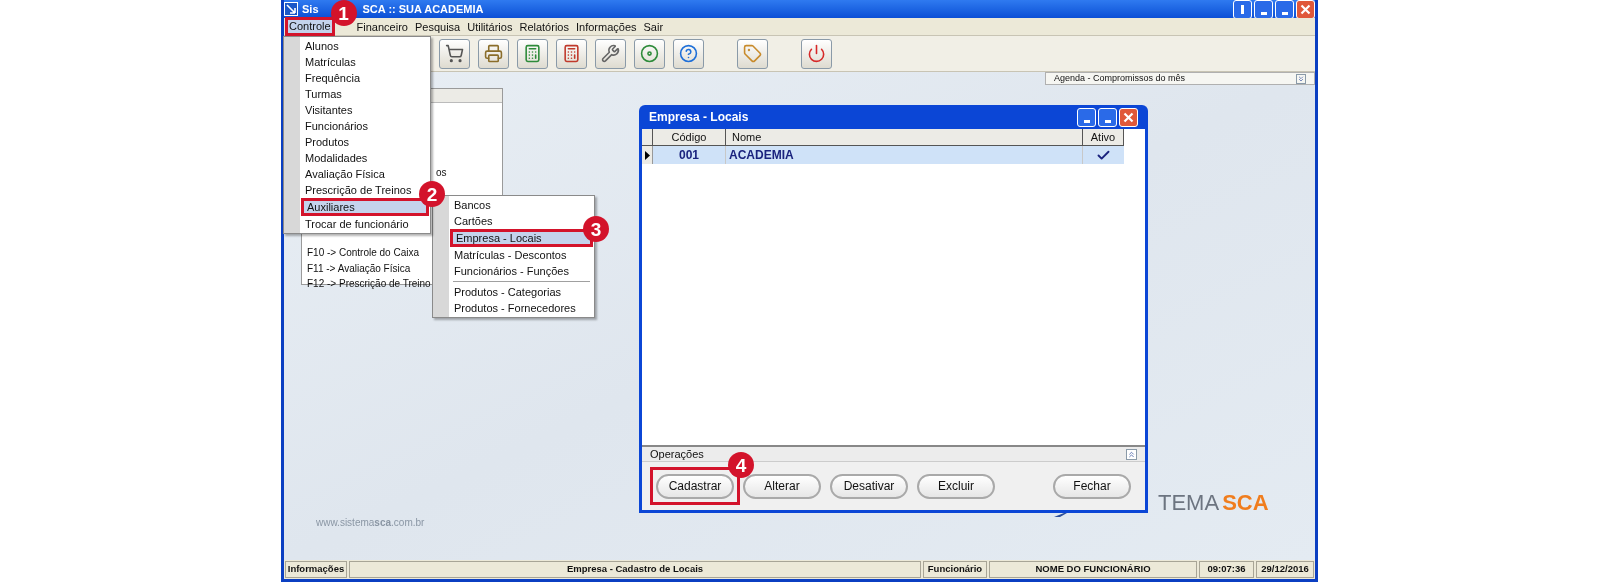 Image resolution: width=1600 pixels, height=582 pixels. I want to click on row-pointer-icon, so click(647, 155).